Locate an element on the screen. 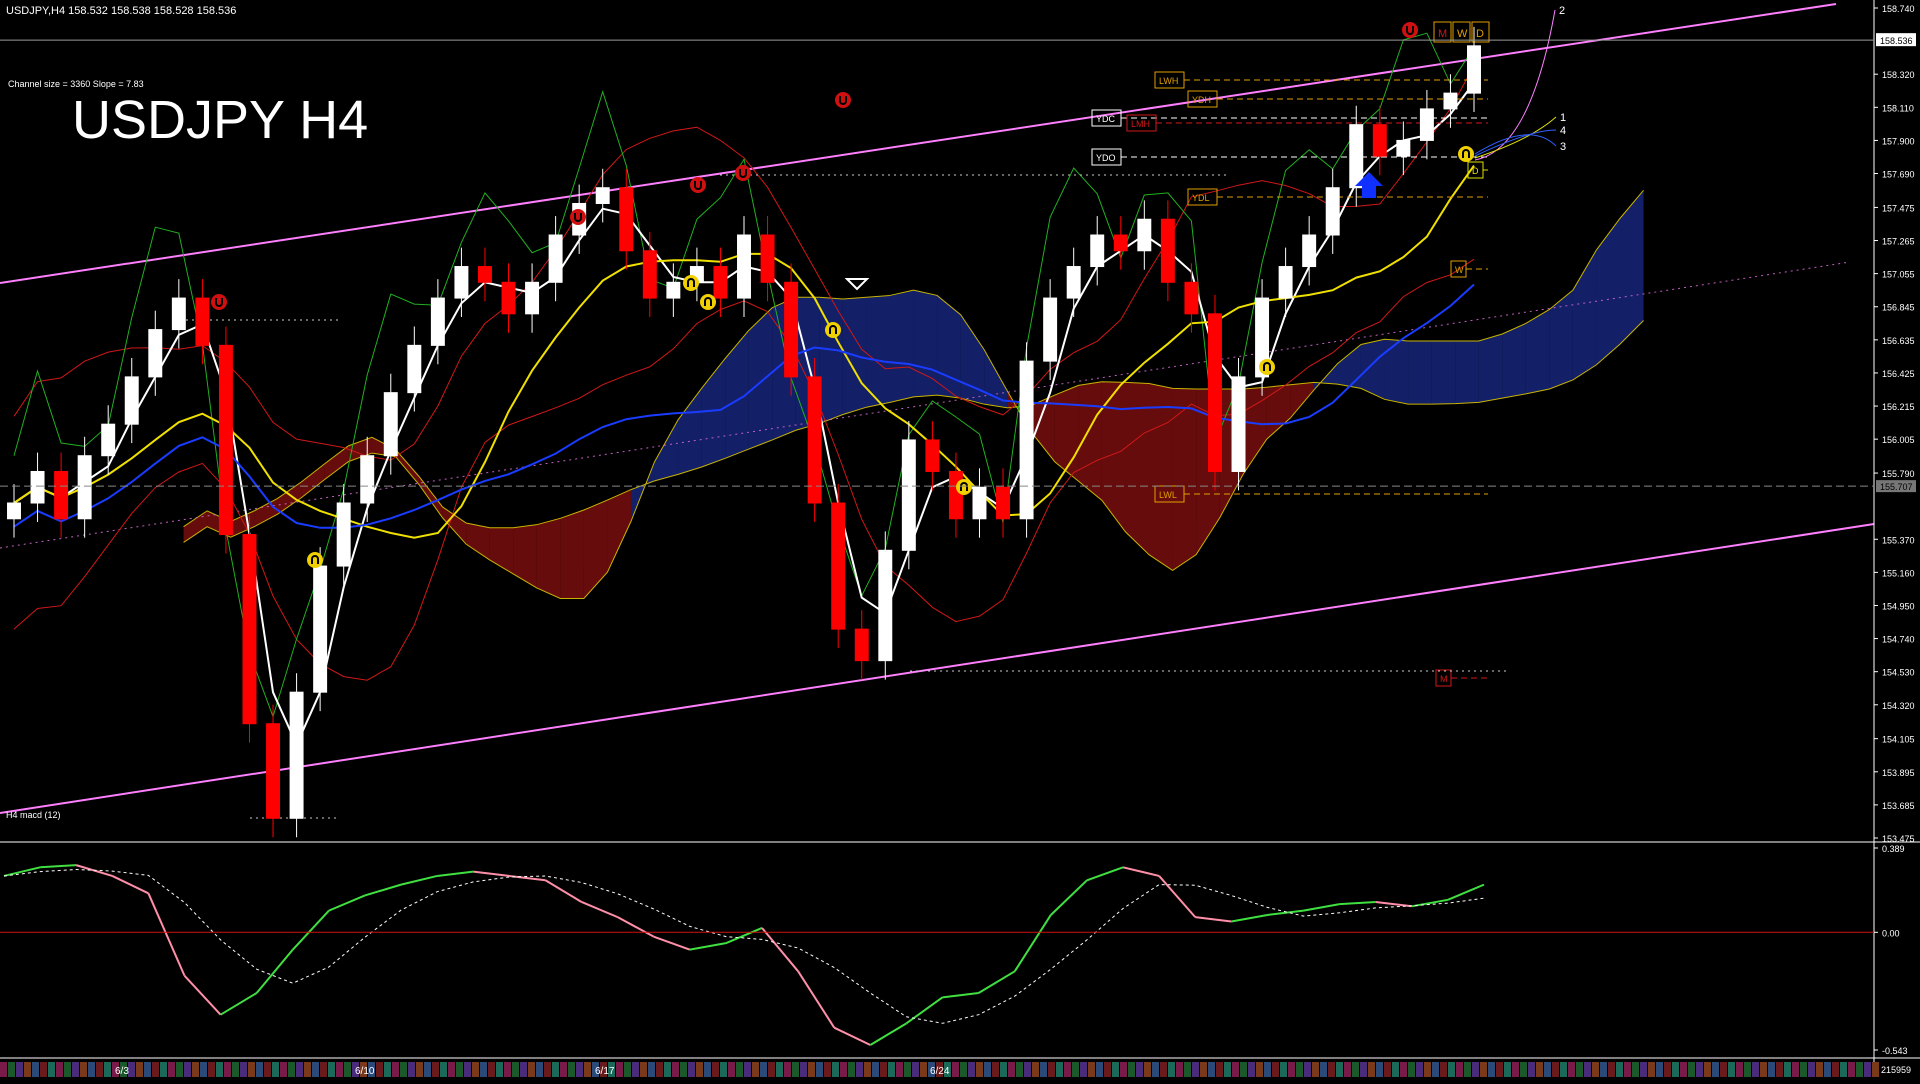 The height and width of the screenshot is (1084, 1920). price-tick-label: 157.265 is located at coordinates (1898, 242).